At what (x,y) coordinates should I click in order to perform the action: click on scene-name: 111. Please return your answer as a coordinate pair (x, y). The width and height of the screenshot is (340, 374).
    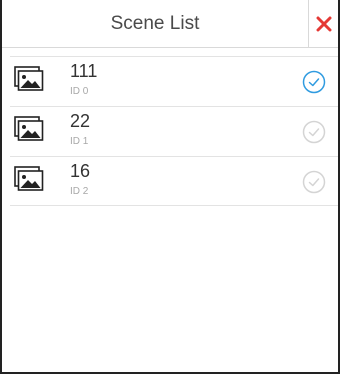
    Looking at the image, I should click on (84, 71).